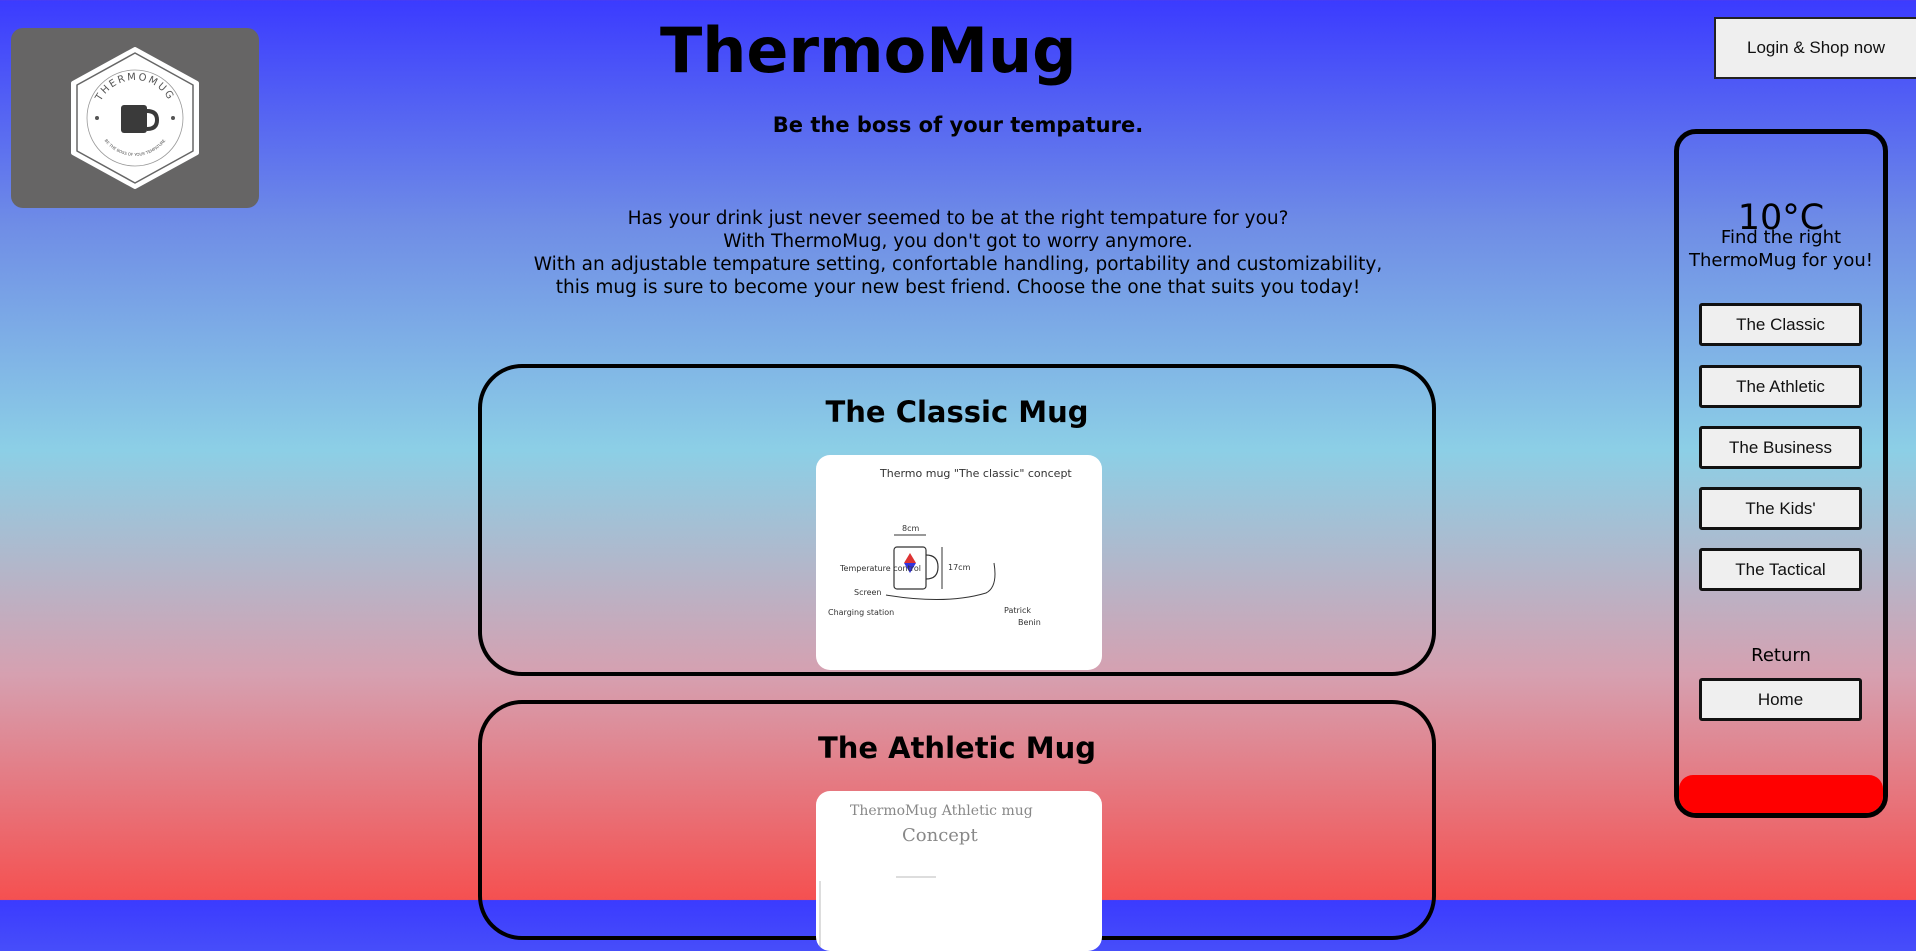 This screenshot has width=1916, height=951. Describe the element at coordinates (1781, 249) in the screenshot. I see `find-mug-text: Find the right ThermoMug for you!` at that location.